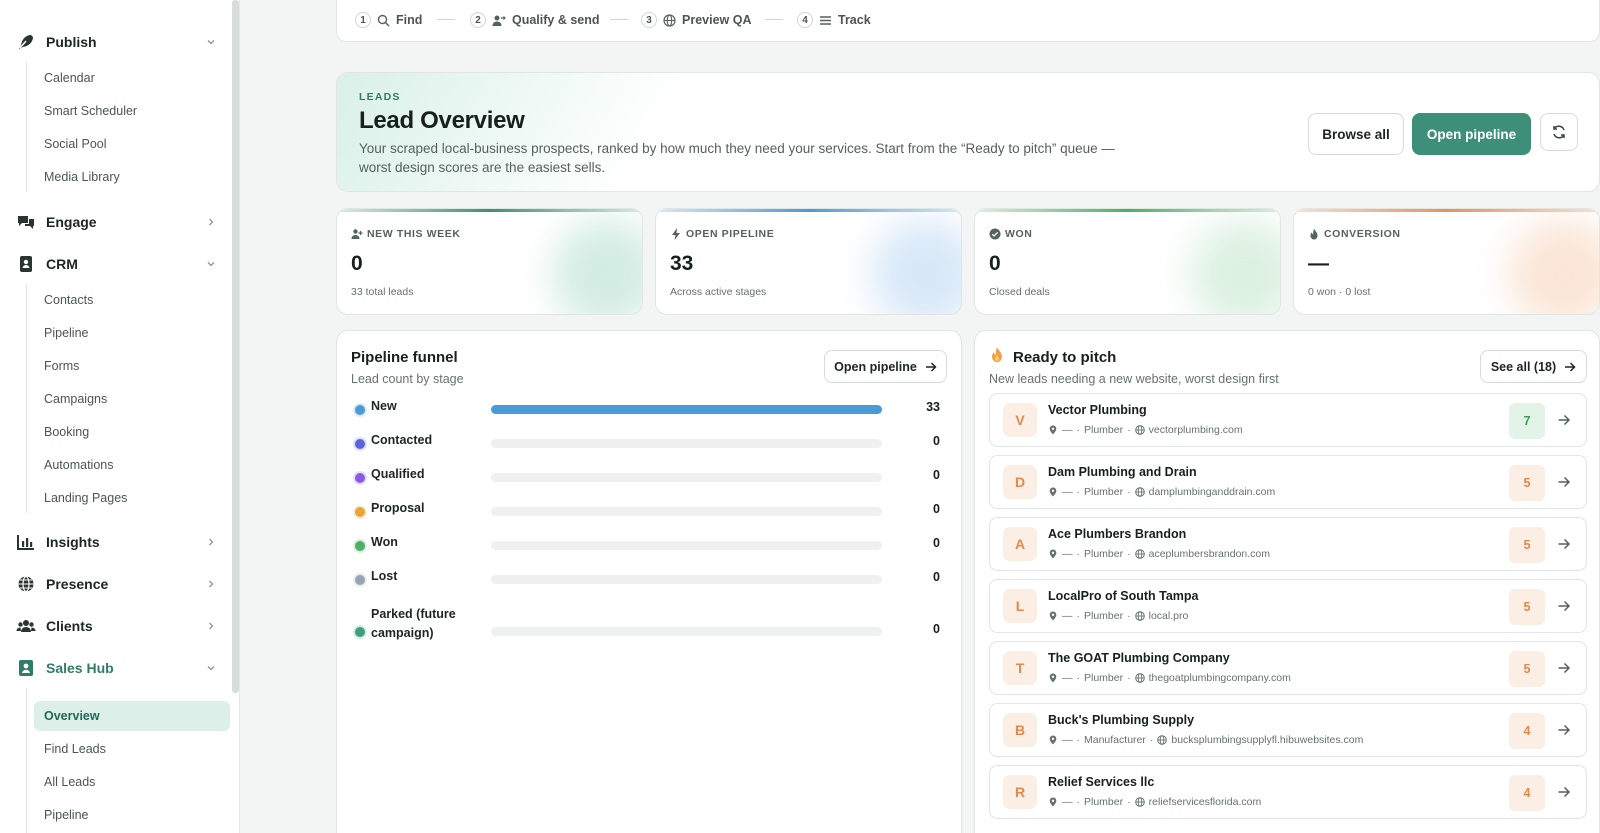 This screenshot has height=833, width=1600. What do you see at coordinates (648, 512) in the screenshot?
I see `funnel-stage-row: Proposal 0` at bounding box center [648, 512].